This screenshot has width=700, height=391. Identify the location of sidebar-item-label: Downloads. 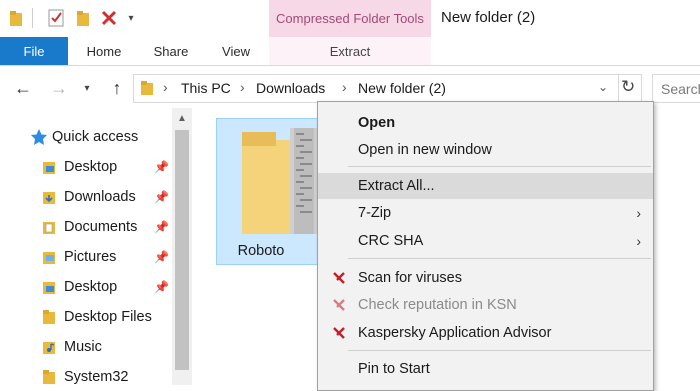
(100, 197).